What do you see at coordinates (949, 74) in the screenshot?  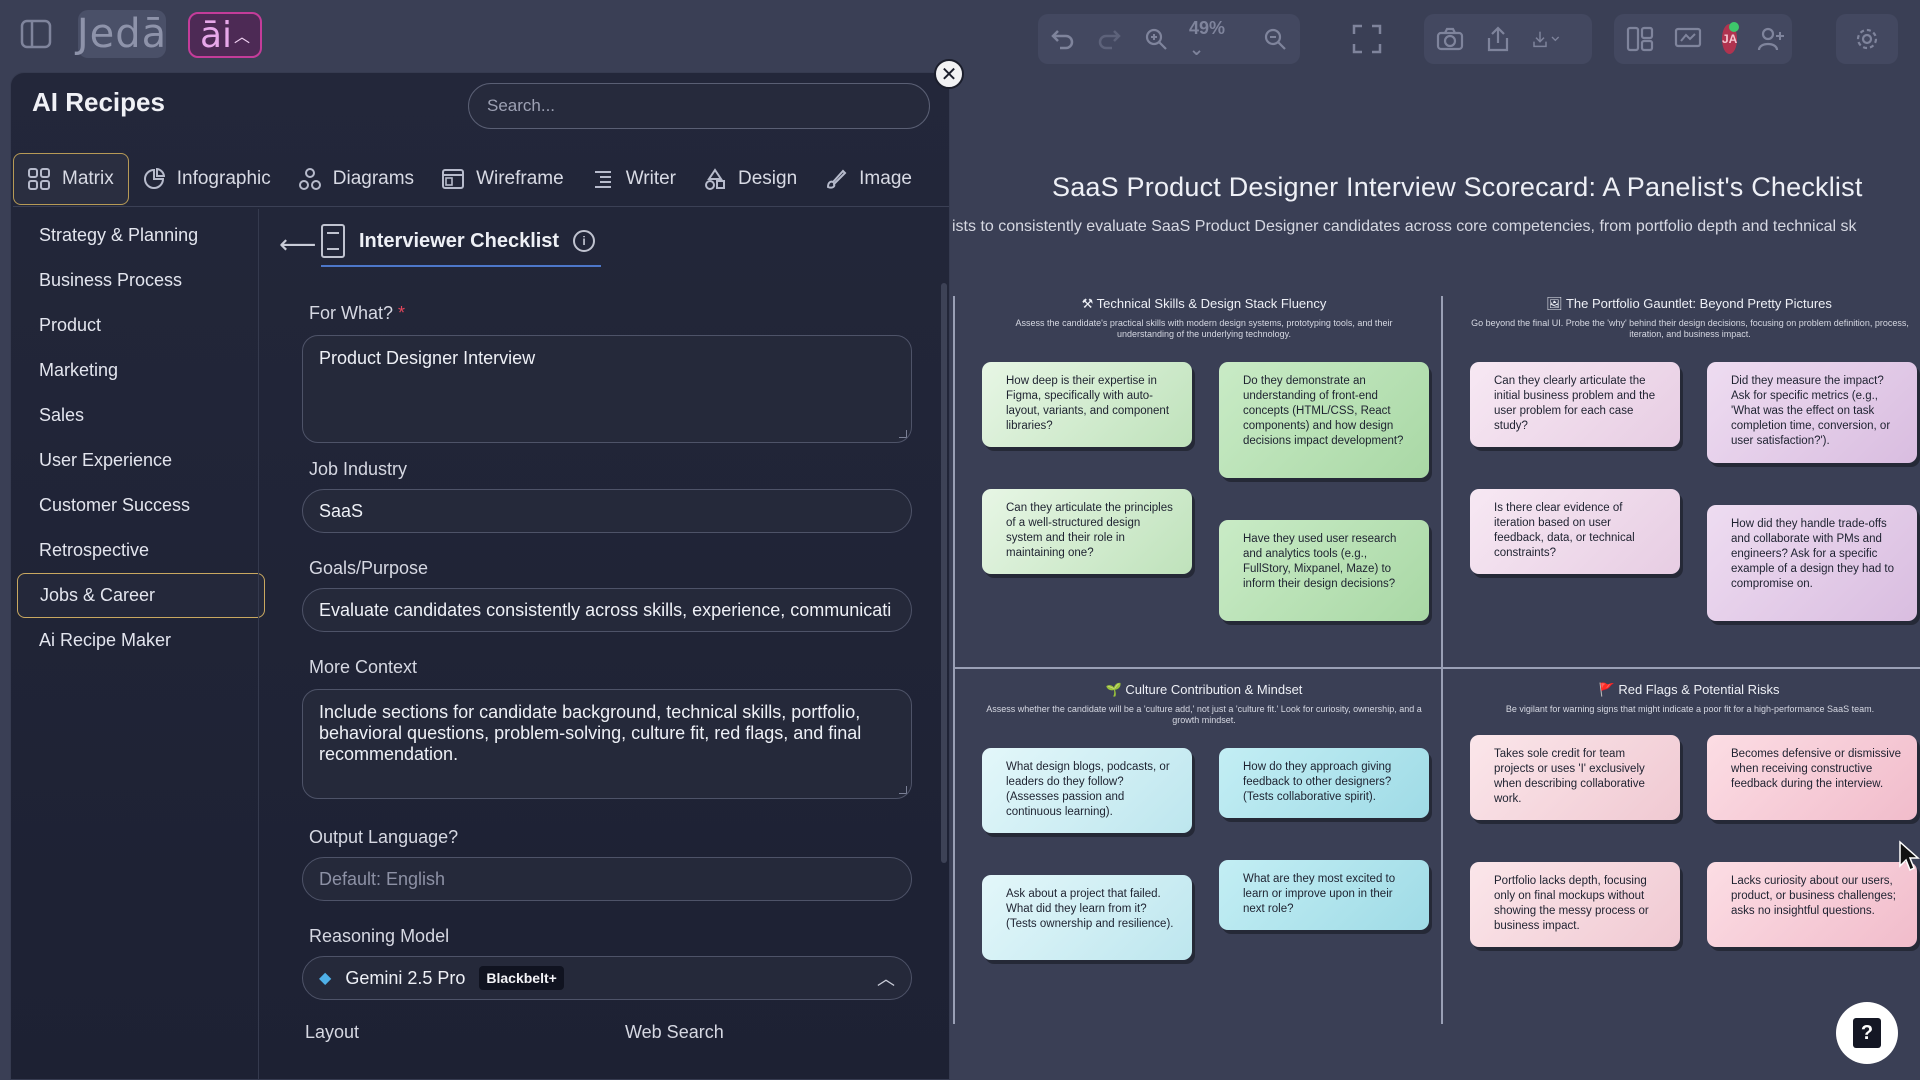 I see `close-panel-button: ✕` at bounding box center [949, 74].